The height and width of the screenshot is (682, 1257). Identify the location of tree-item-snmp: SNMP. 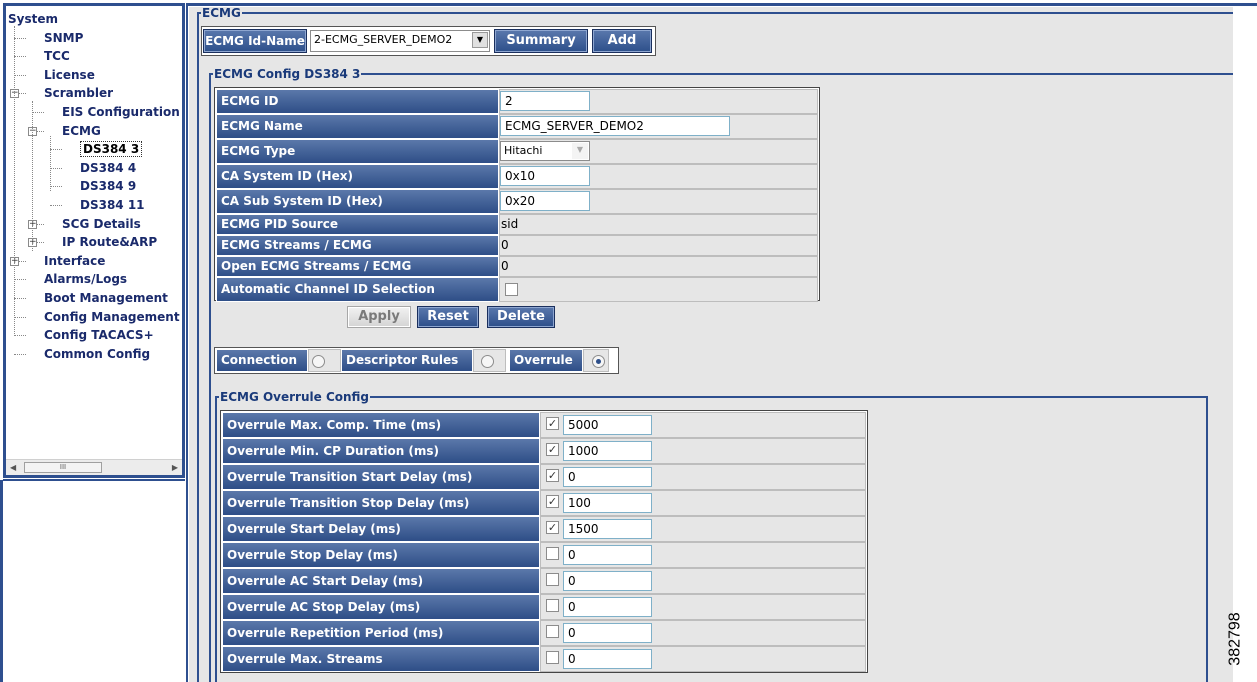
(63, 38).